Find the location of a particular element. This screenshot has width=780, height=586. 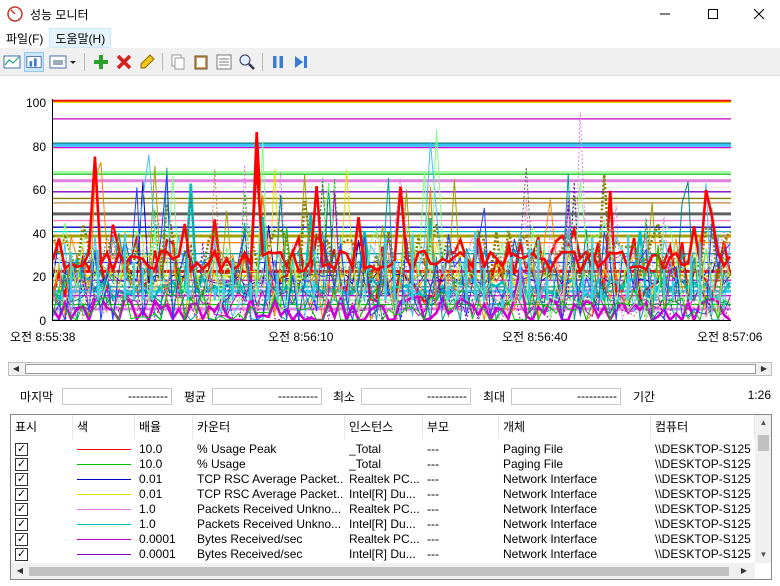

toolbar-separator is located at coordinates (84, 62).